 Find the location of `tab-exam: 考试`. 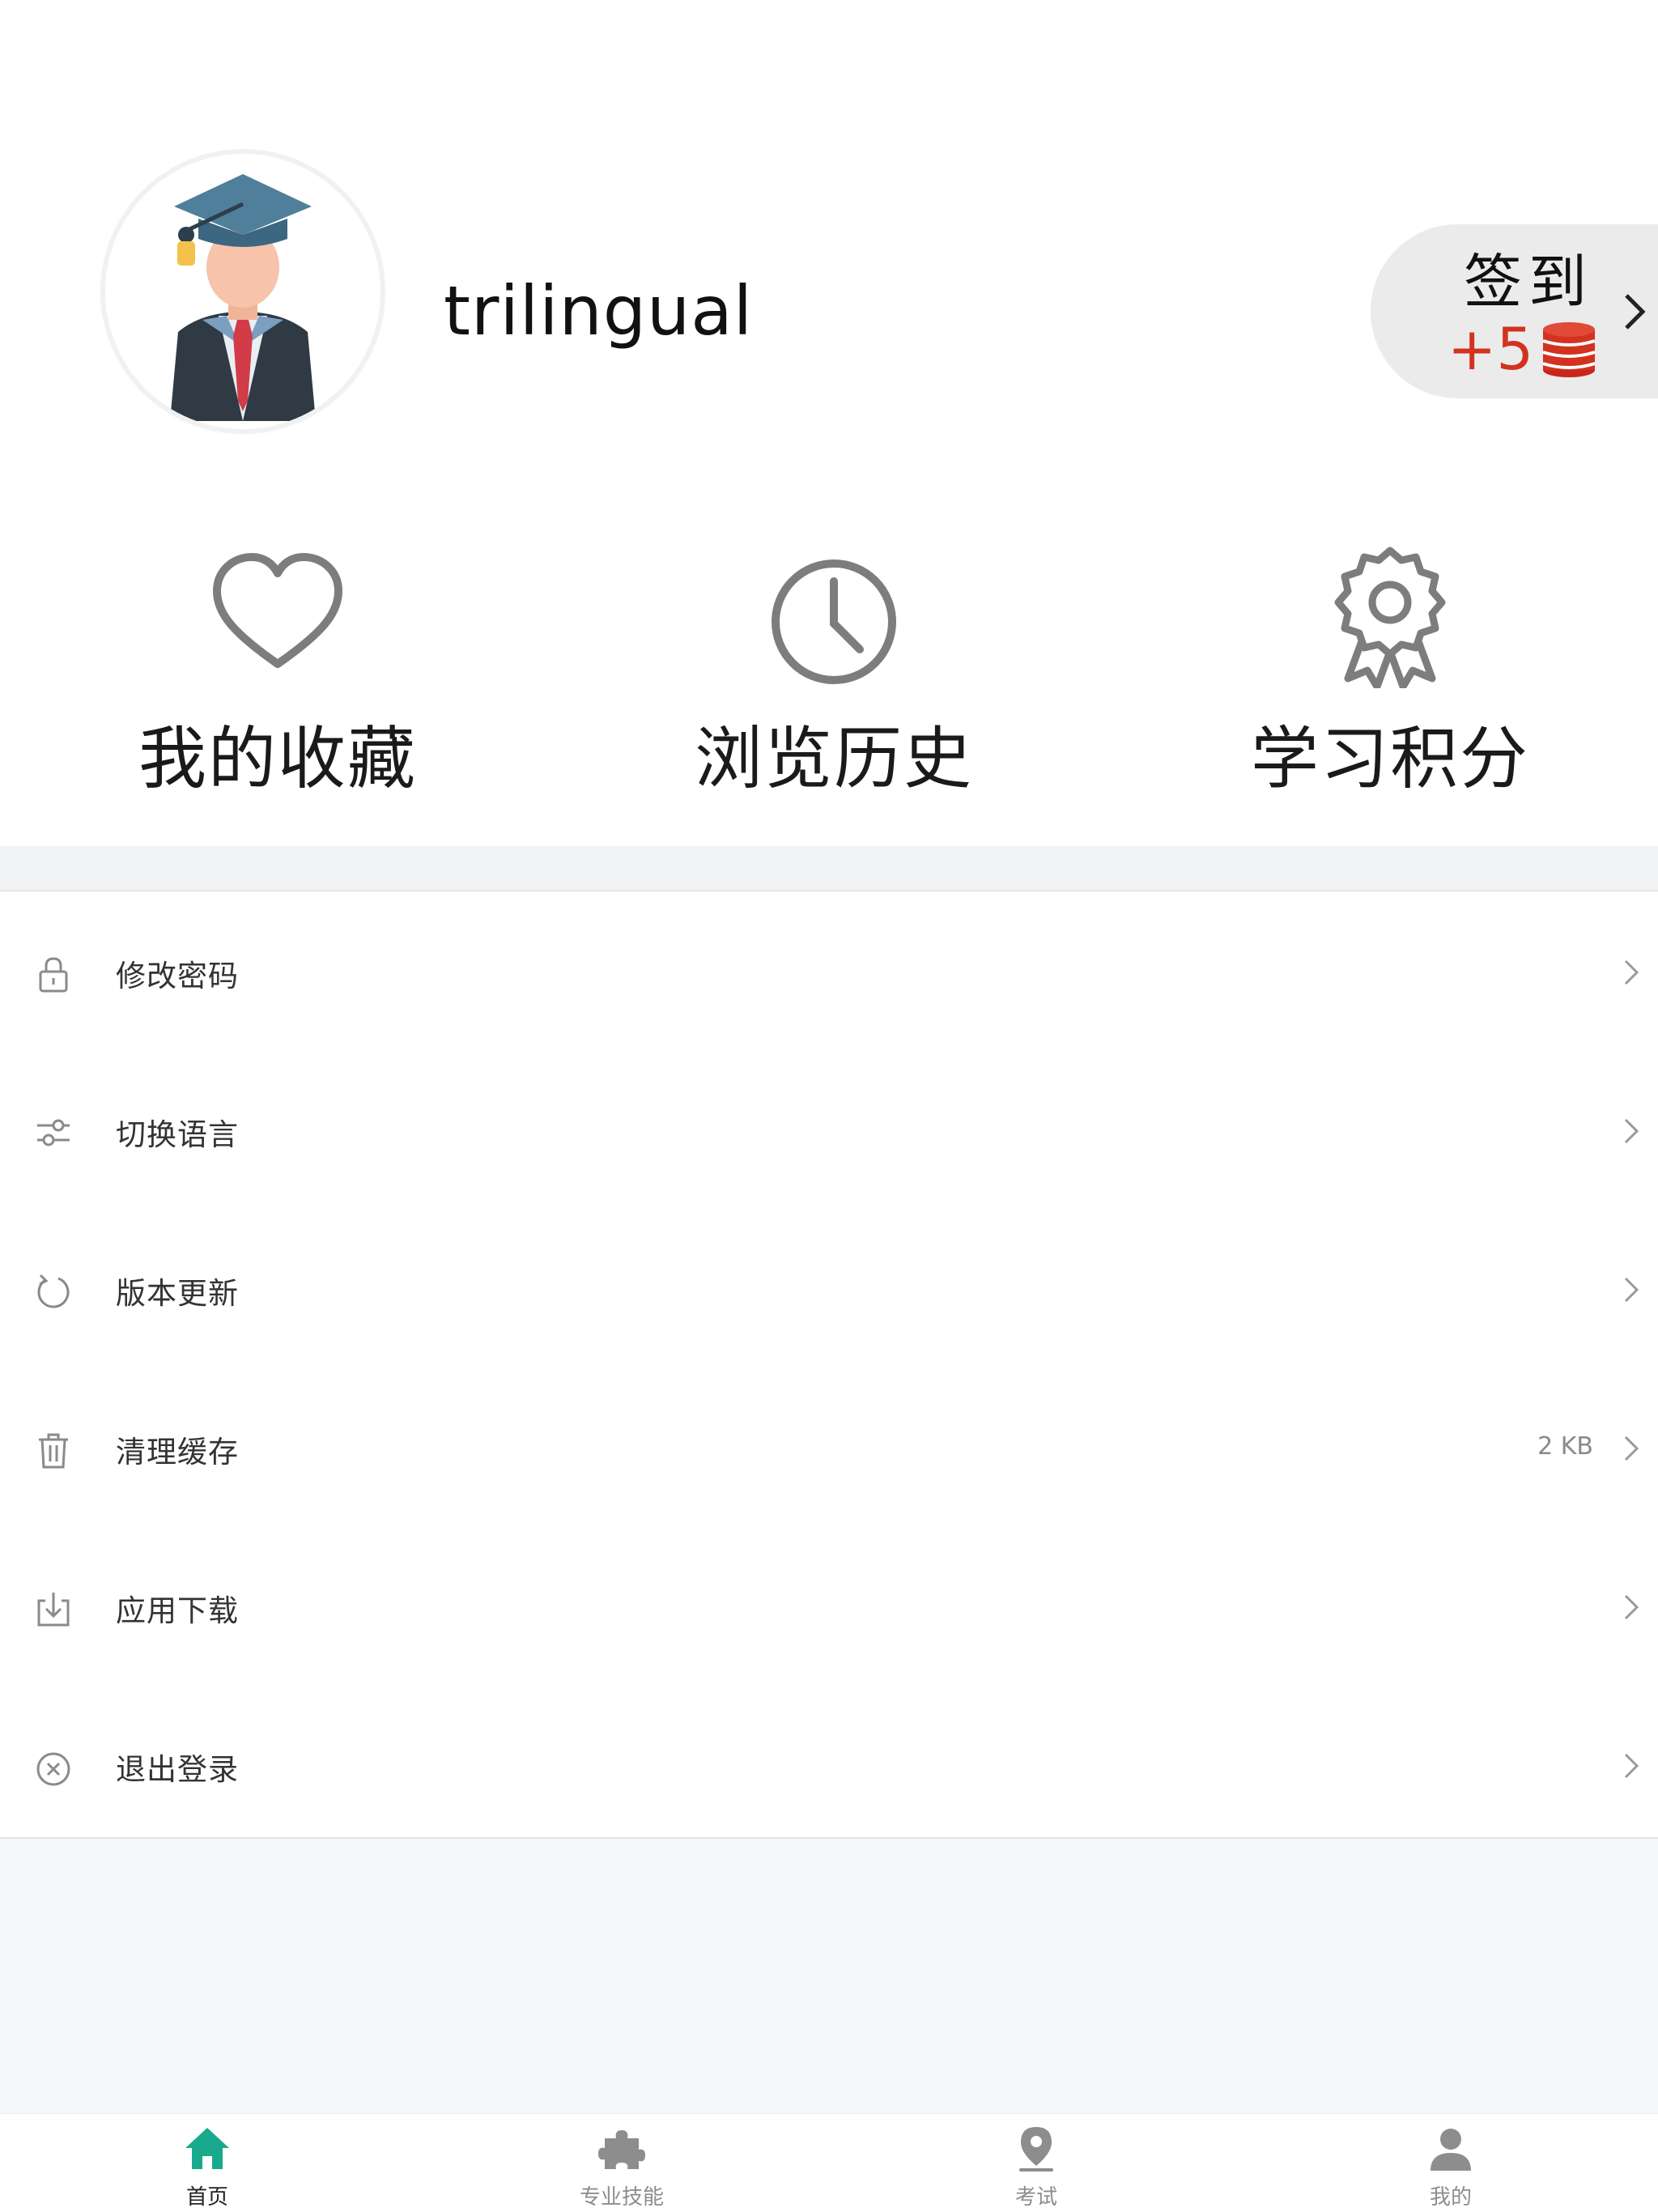

tab-exam: 考试 is located at coordinates (1036, 2163).